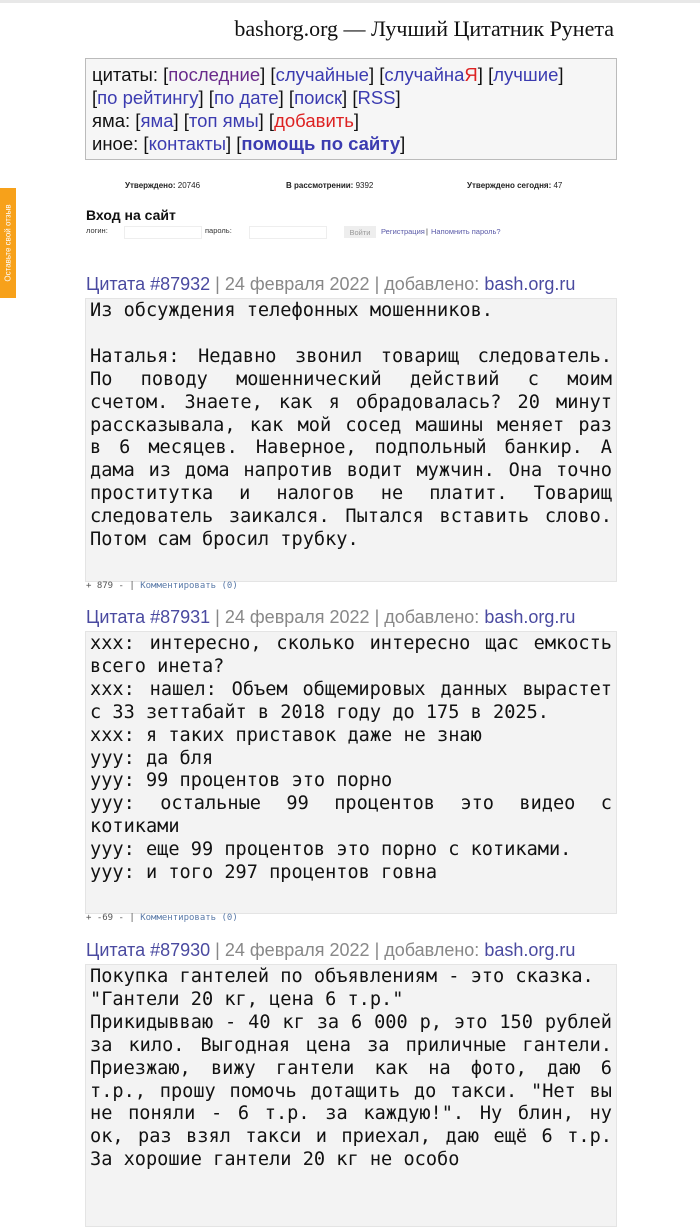  What do you see at coordinates (364, 185) in the screenshot?
I see `stat-value: 9392` at bounding box center [364, 185].